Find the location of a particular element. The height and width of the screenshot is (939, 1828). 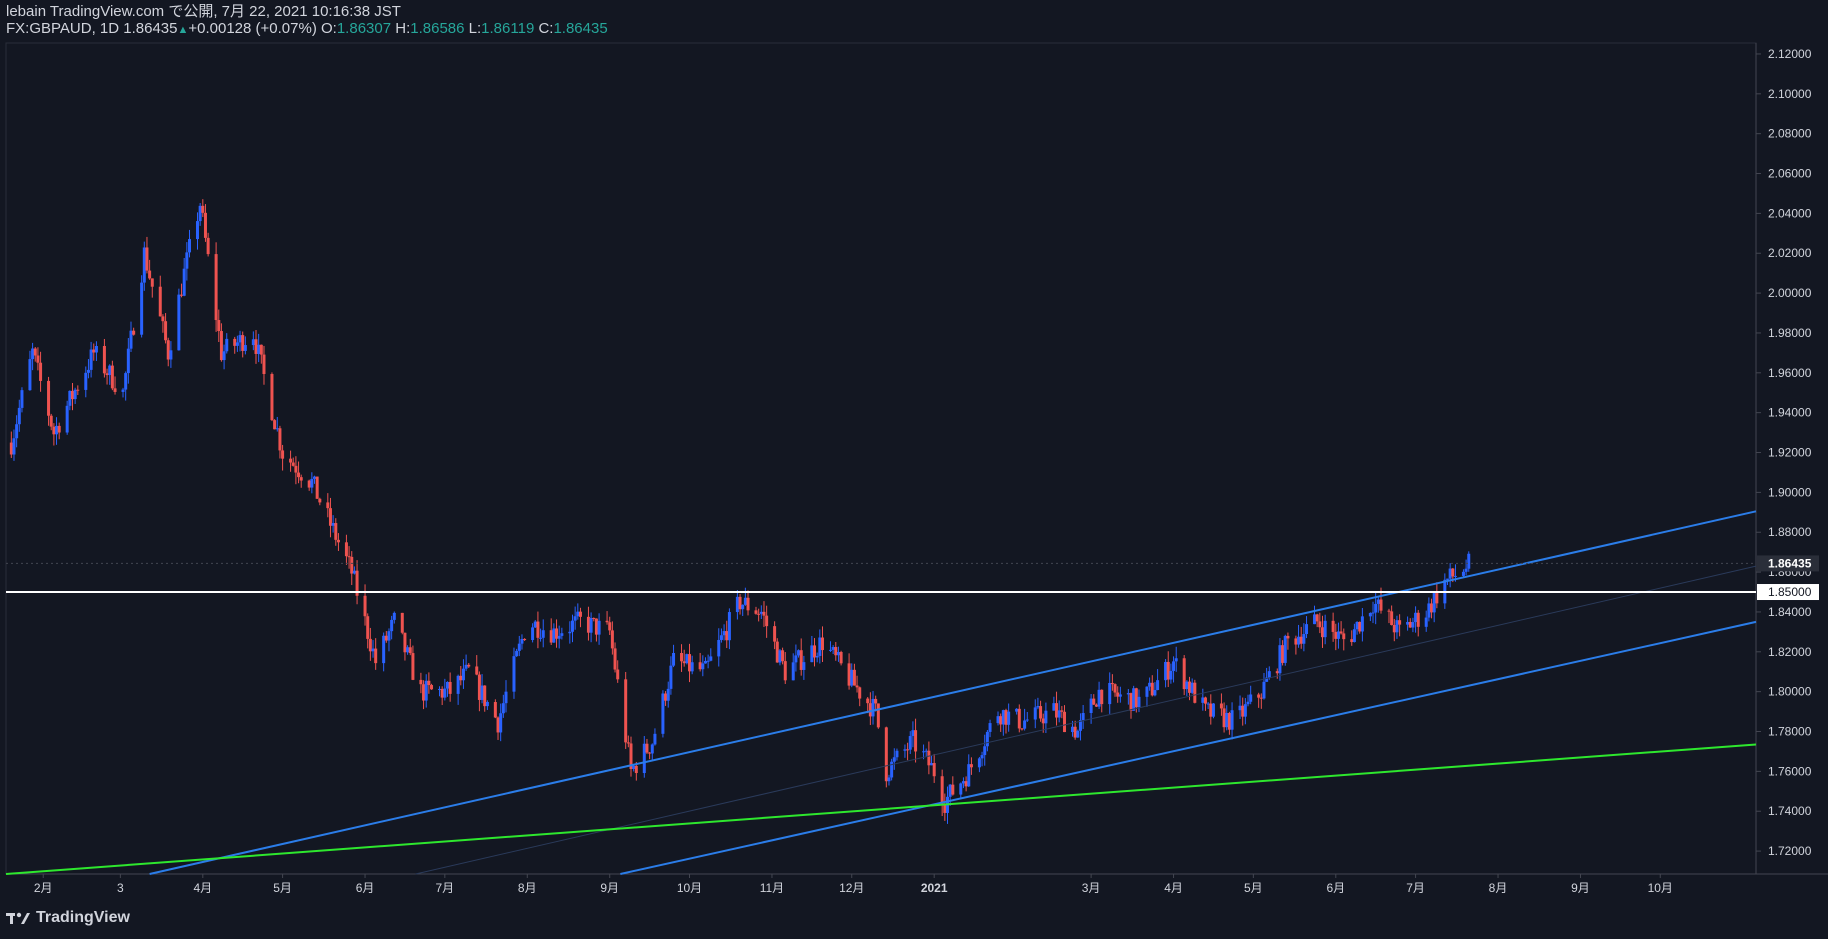

y-tick-label: 1.94000 is located at coordinates (1790, 413).